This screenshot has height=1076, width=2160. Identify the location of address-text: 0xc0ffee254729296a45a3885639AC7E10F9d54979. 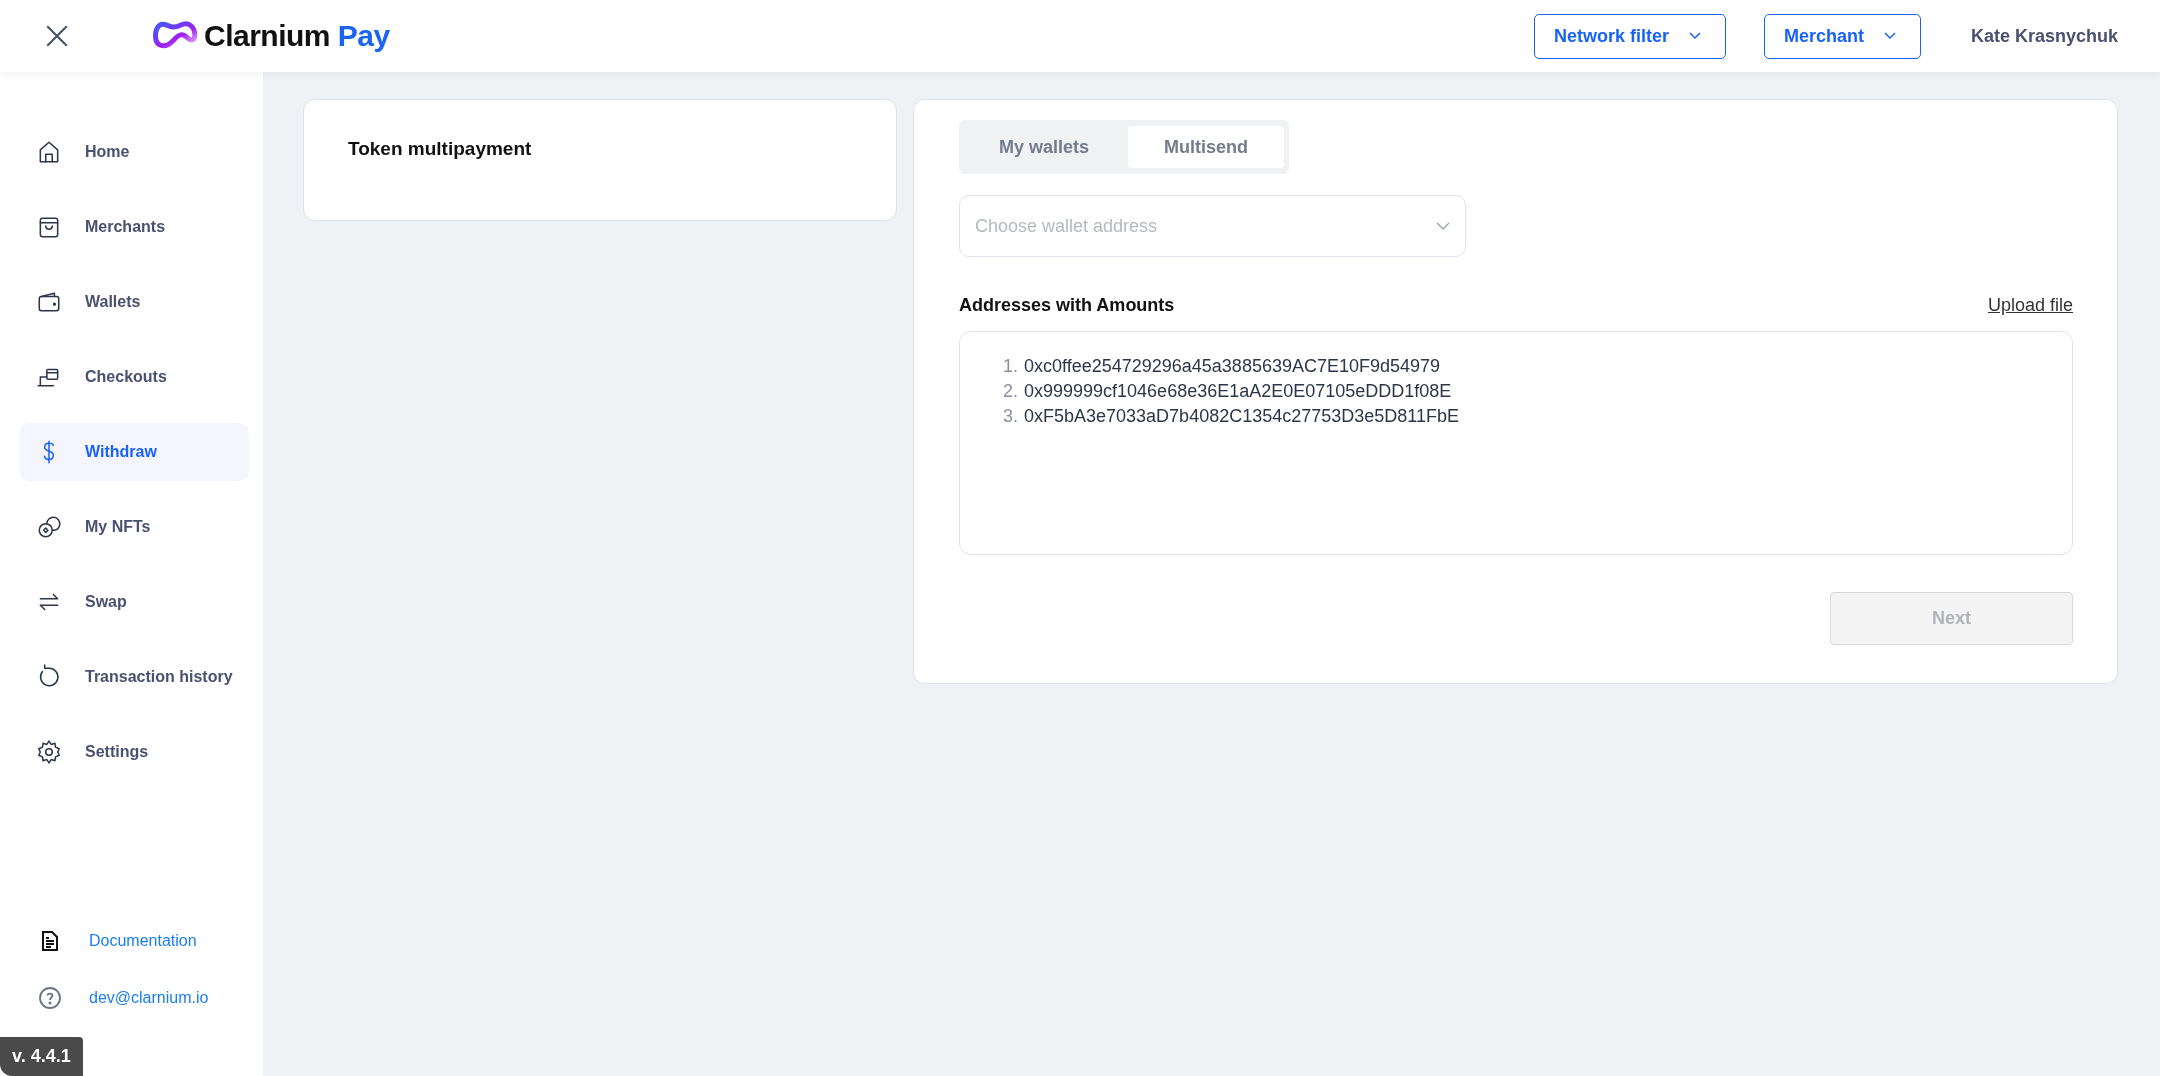
(1232, 366).